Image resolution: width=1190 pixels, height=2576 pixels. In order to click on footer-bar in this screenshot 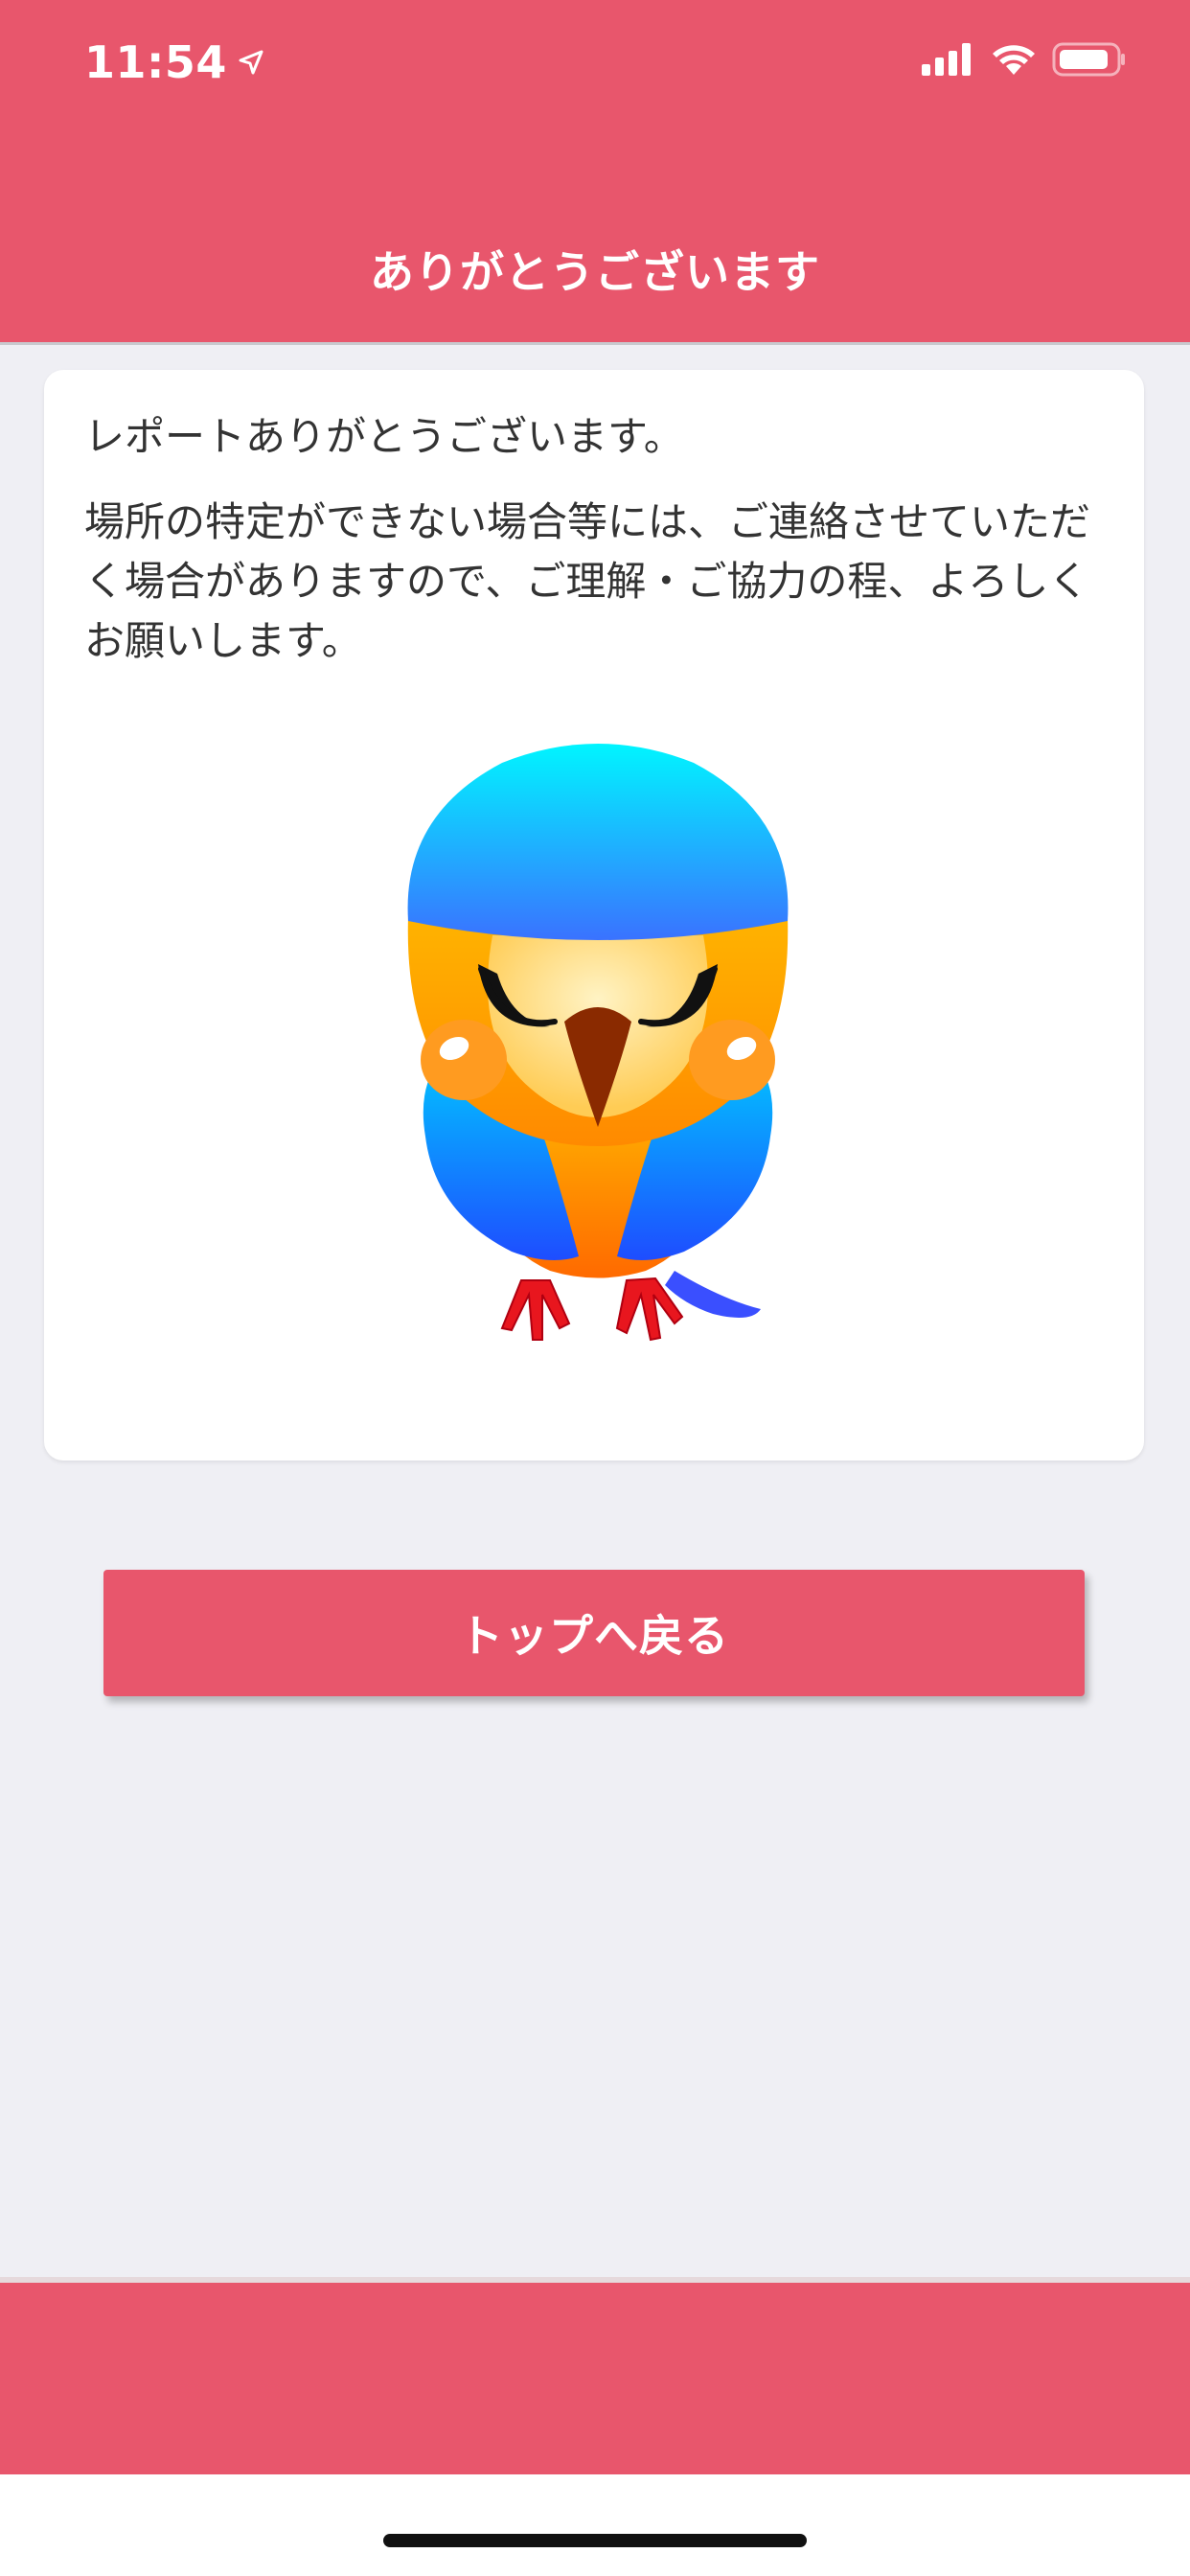, I will do `click(595, 2378)`.